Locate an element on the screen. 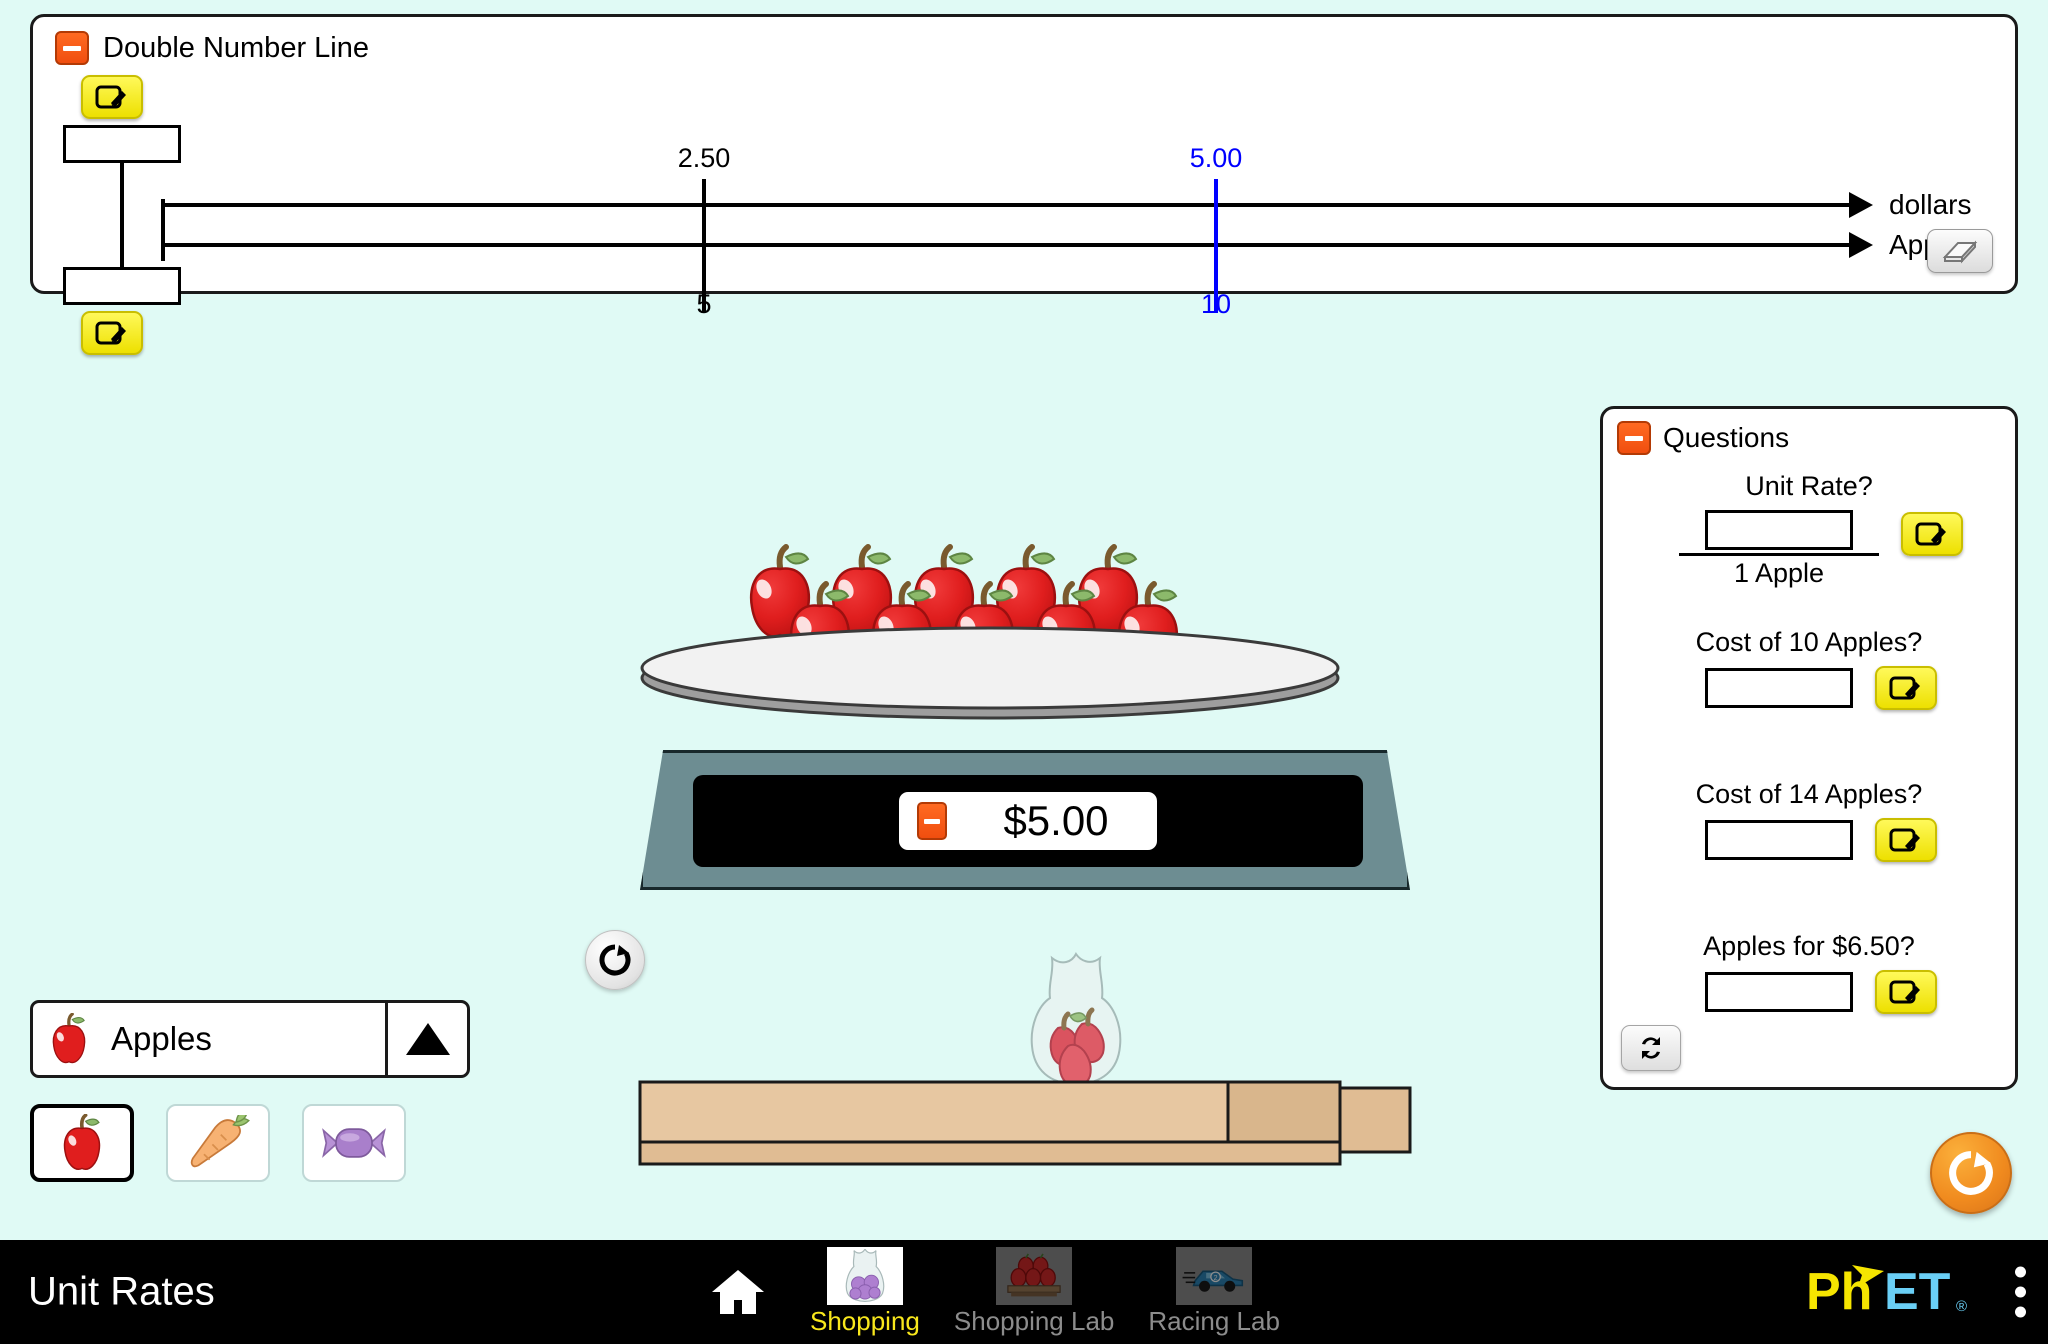 The height and width of the screenshot is (1344, 2048). reset-circle-icon is located at coordinates (615, 960).